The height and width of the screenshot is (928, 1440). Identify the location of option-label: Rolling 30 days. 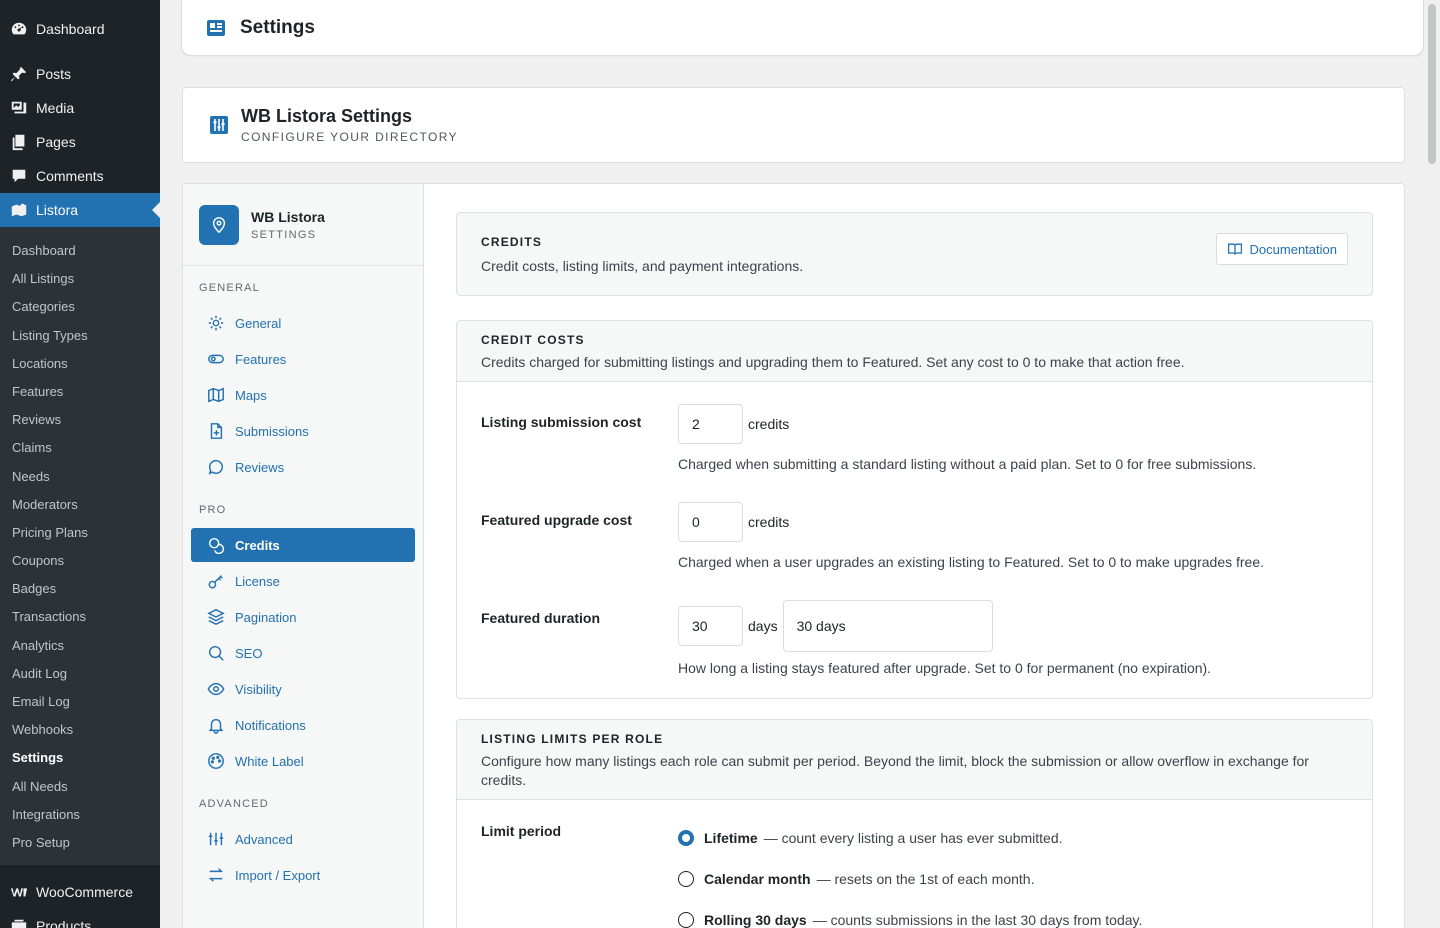
(755, 920).